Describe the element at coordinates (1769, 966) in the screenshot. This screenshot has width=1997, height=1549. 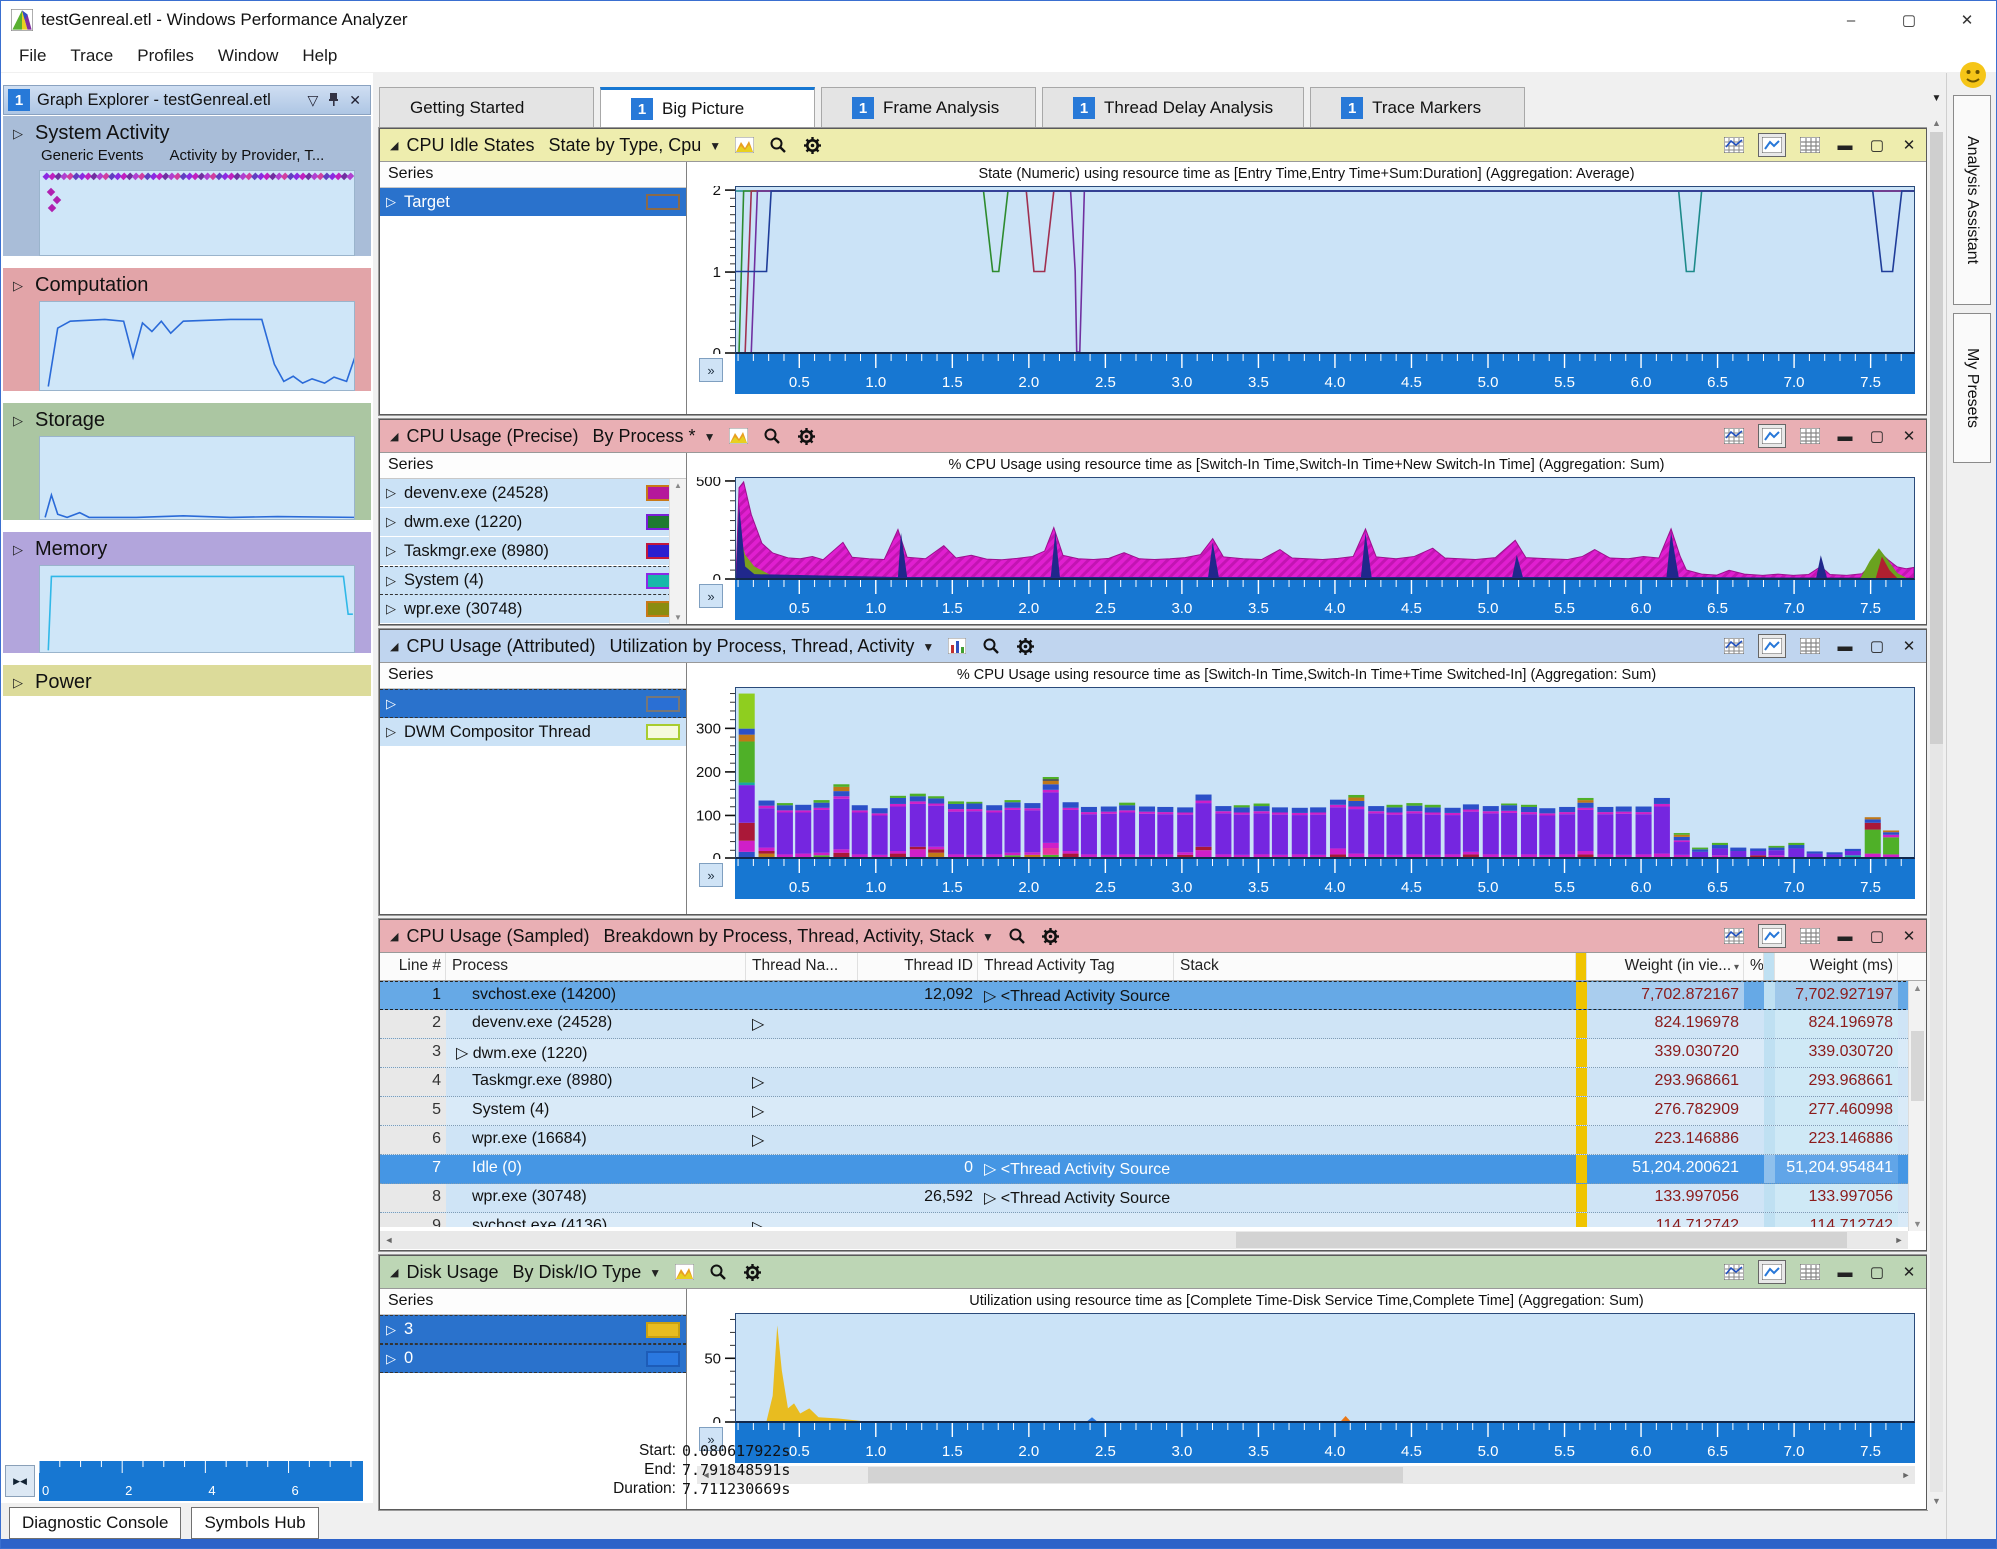
I see `column-header-bbar` at that location.